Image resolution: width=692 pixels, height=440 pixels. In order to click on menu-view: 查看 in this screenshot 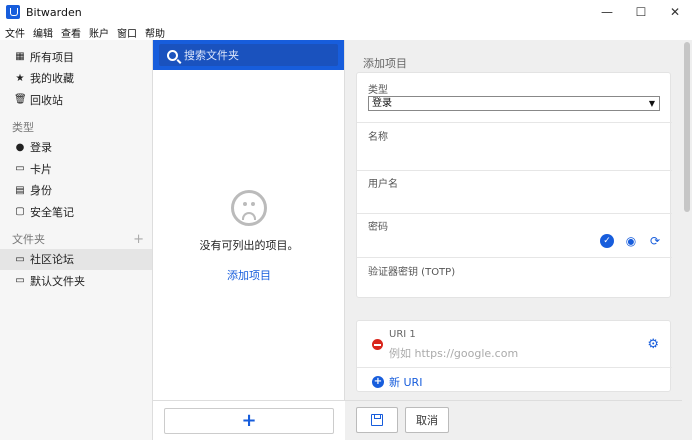, I will do `click(71, 32)`.